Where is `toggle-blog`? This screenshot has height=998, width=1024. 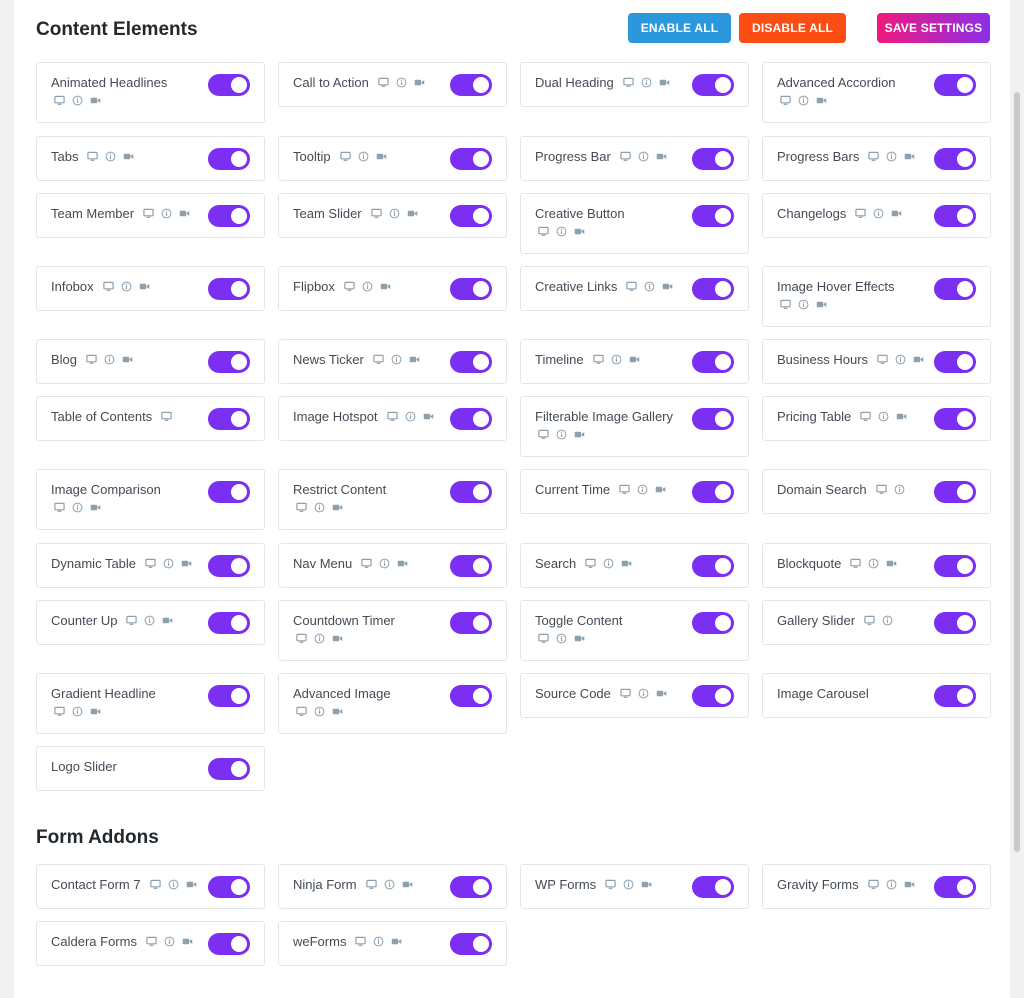 toggle-blog is located at coordinates (229, 362).